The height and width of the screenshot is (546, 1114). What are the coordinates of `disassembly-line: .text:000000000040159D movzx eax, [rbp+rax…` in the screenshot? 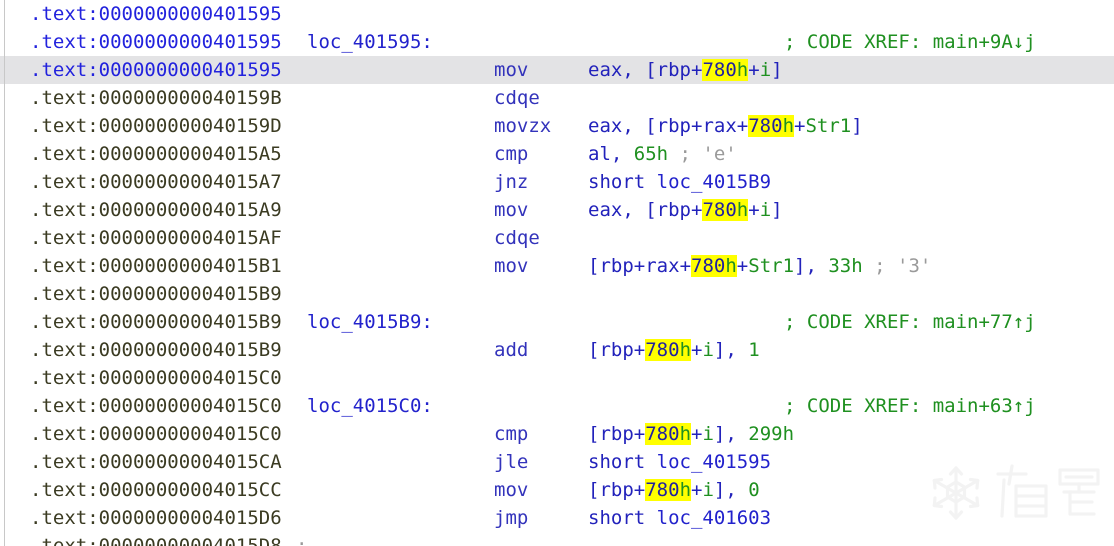 It's located at (557, 126).